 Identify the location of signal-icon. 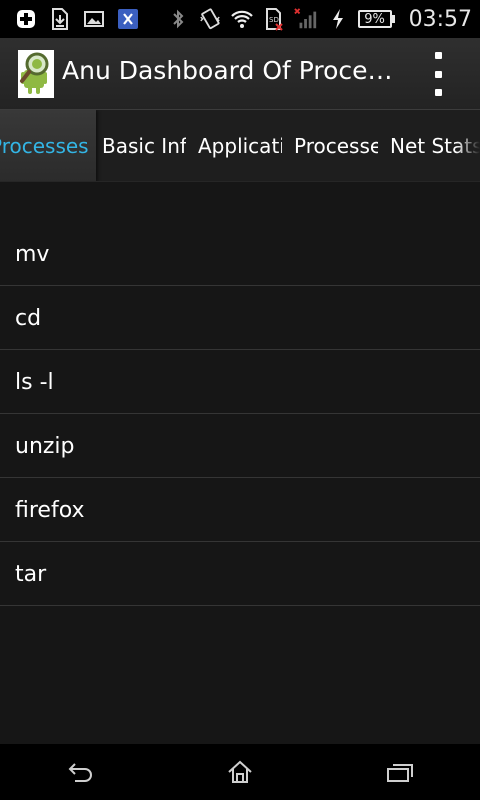
(305, 19).